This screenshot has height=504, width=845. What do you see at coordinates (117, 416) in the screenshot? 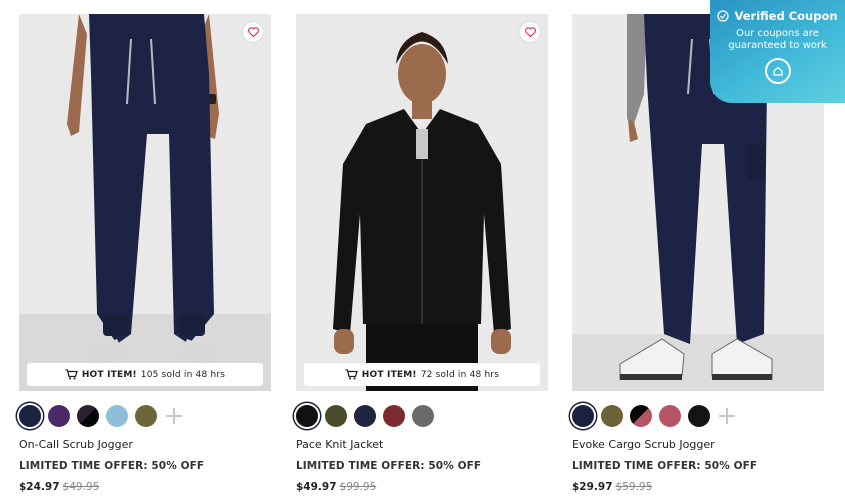
I see `swatch-light-blue` at bounding box center [117, 416].